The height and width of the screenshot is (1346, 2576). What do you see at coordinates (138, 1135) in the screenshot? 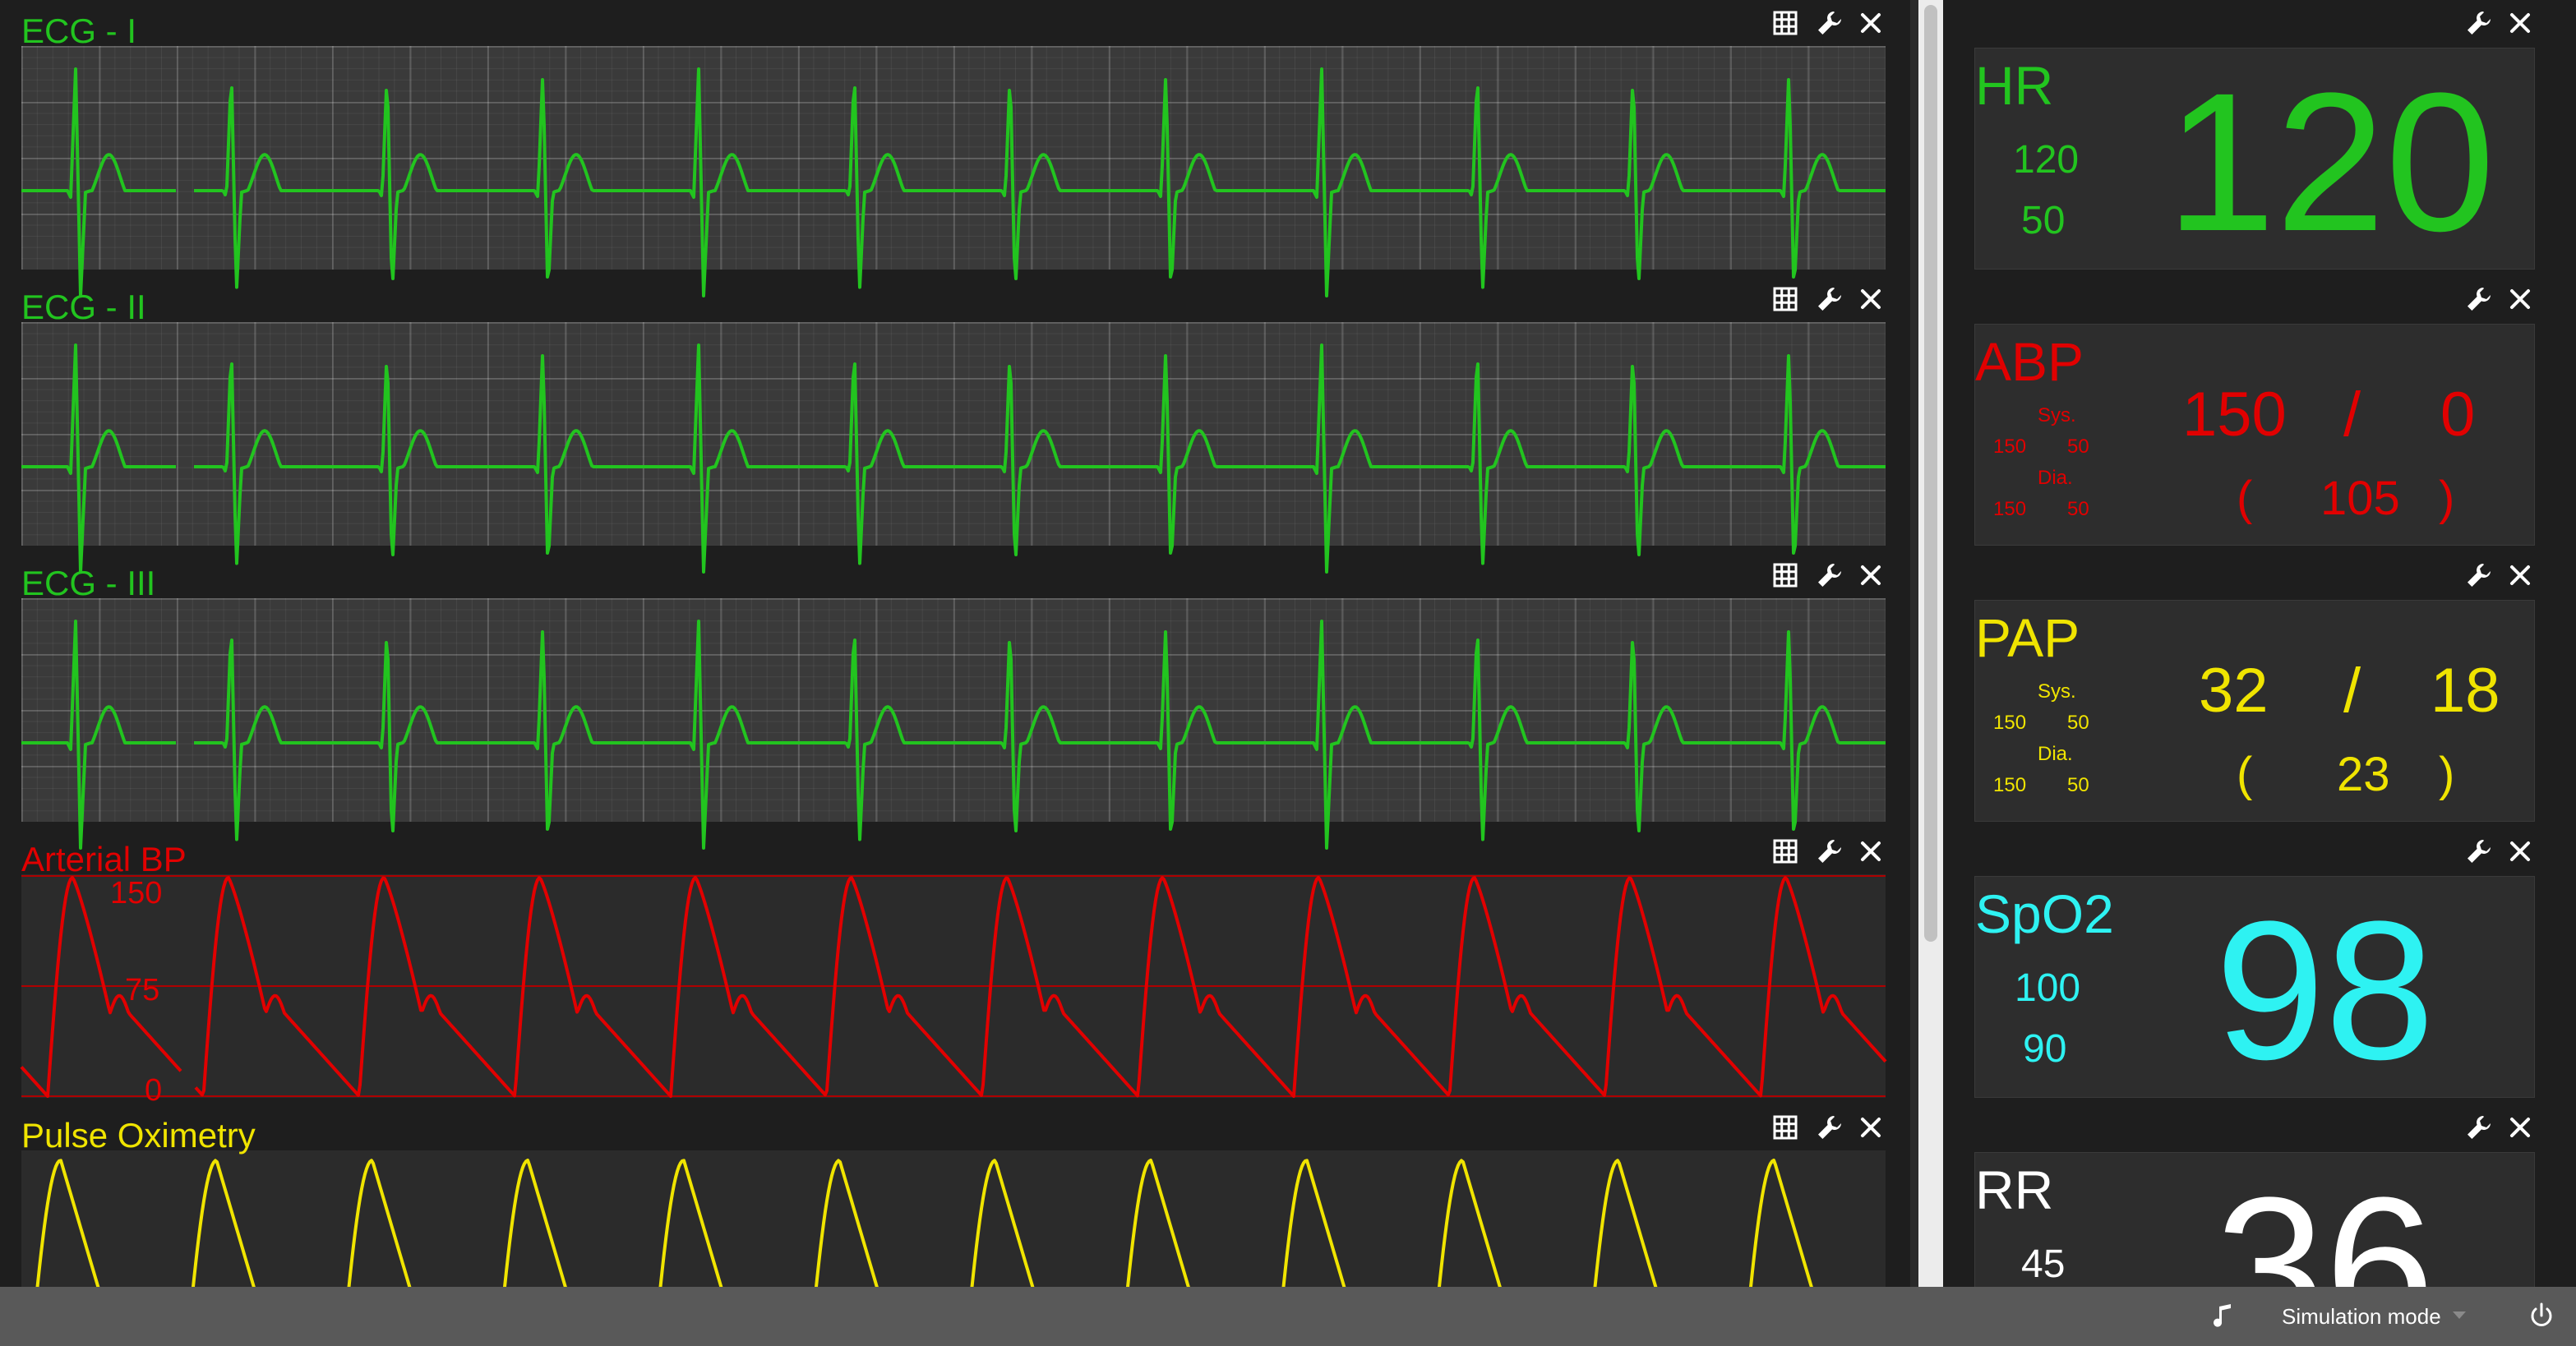
I see `waveform-title: Pulse Oximetry` at bounding box center [138, 1135].